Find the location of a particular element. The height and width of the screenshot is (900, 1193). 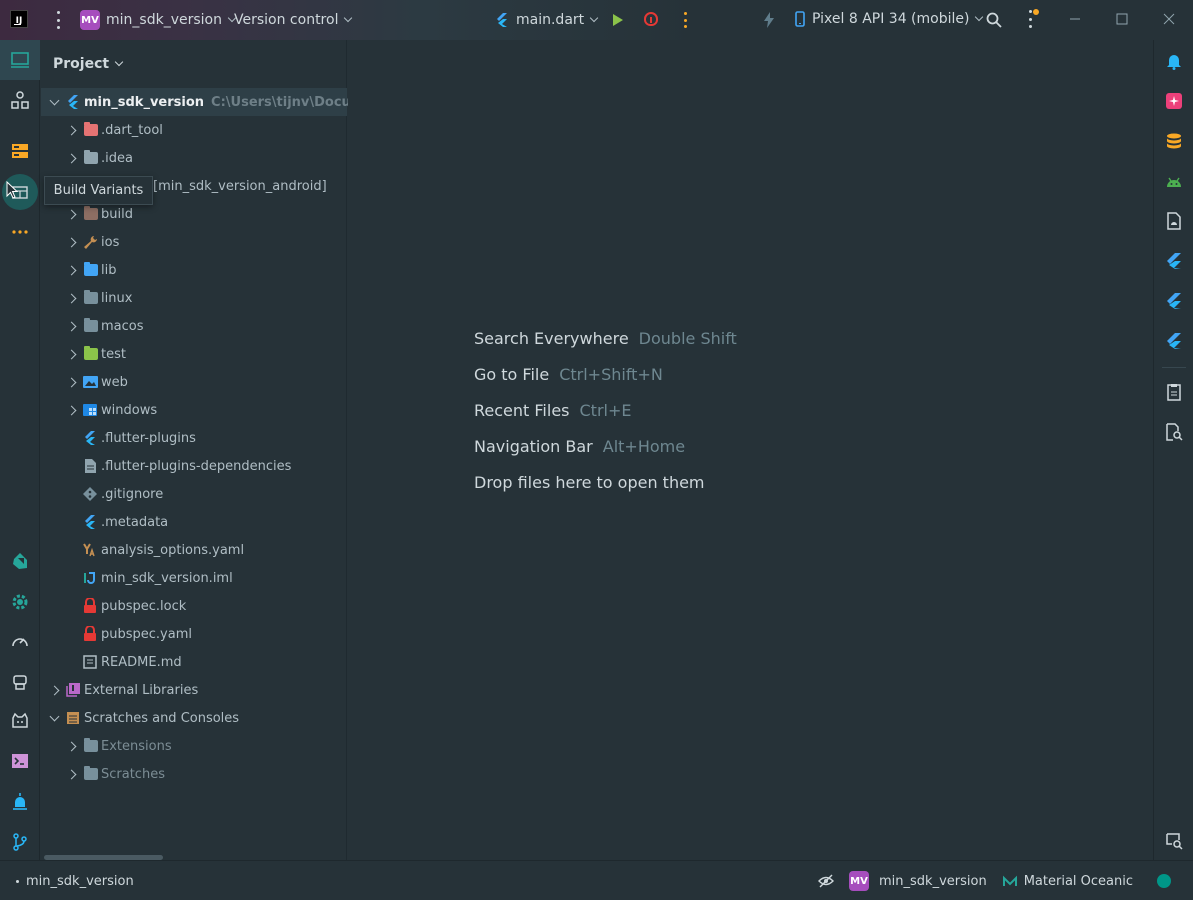

minimize-icon is located at coordinates (1075, 19).